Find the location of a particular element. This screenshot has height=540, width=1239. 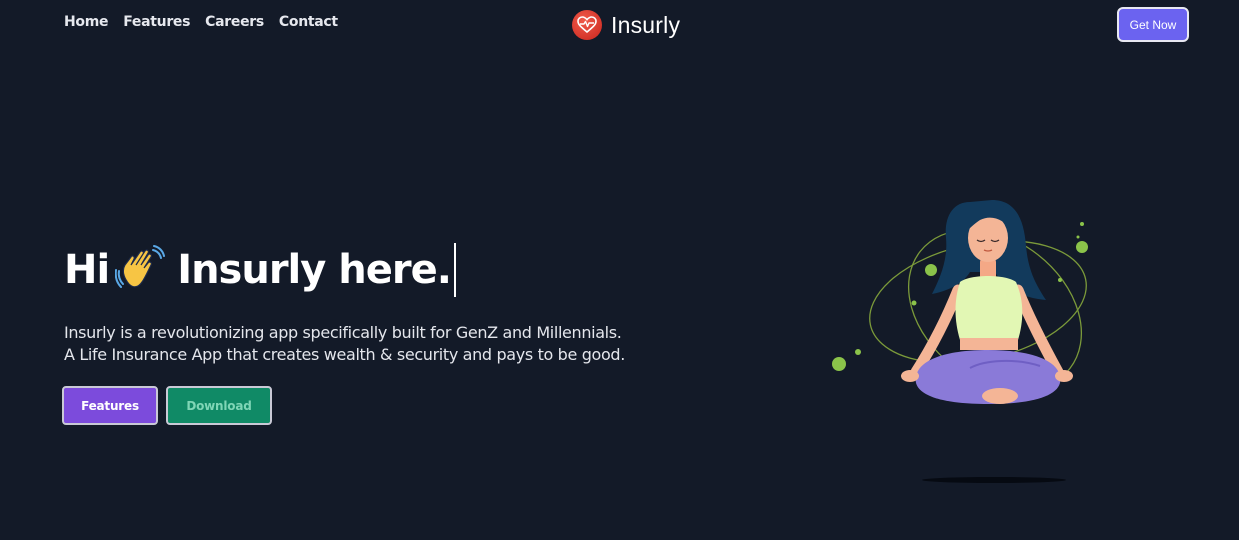

hero-actions: Features Download is located at coordinates (167, 405).